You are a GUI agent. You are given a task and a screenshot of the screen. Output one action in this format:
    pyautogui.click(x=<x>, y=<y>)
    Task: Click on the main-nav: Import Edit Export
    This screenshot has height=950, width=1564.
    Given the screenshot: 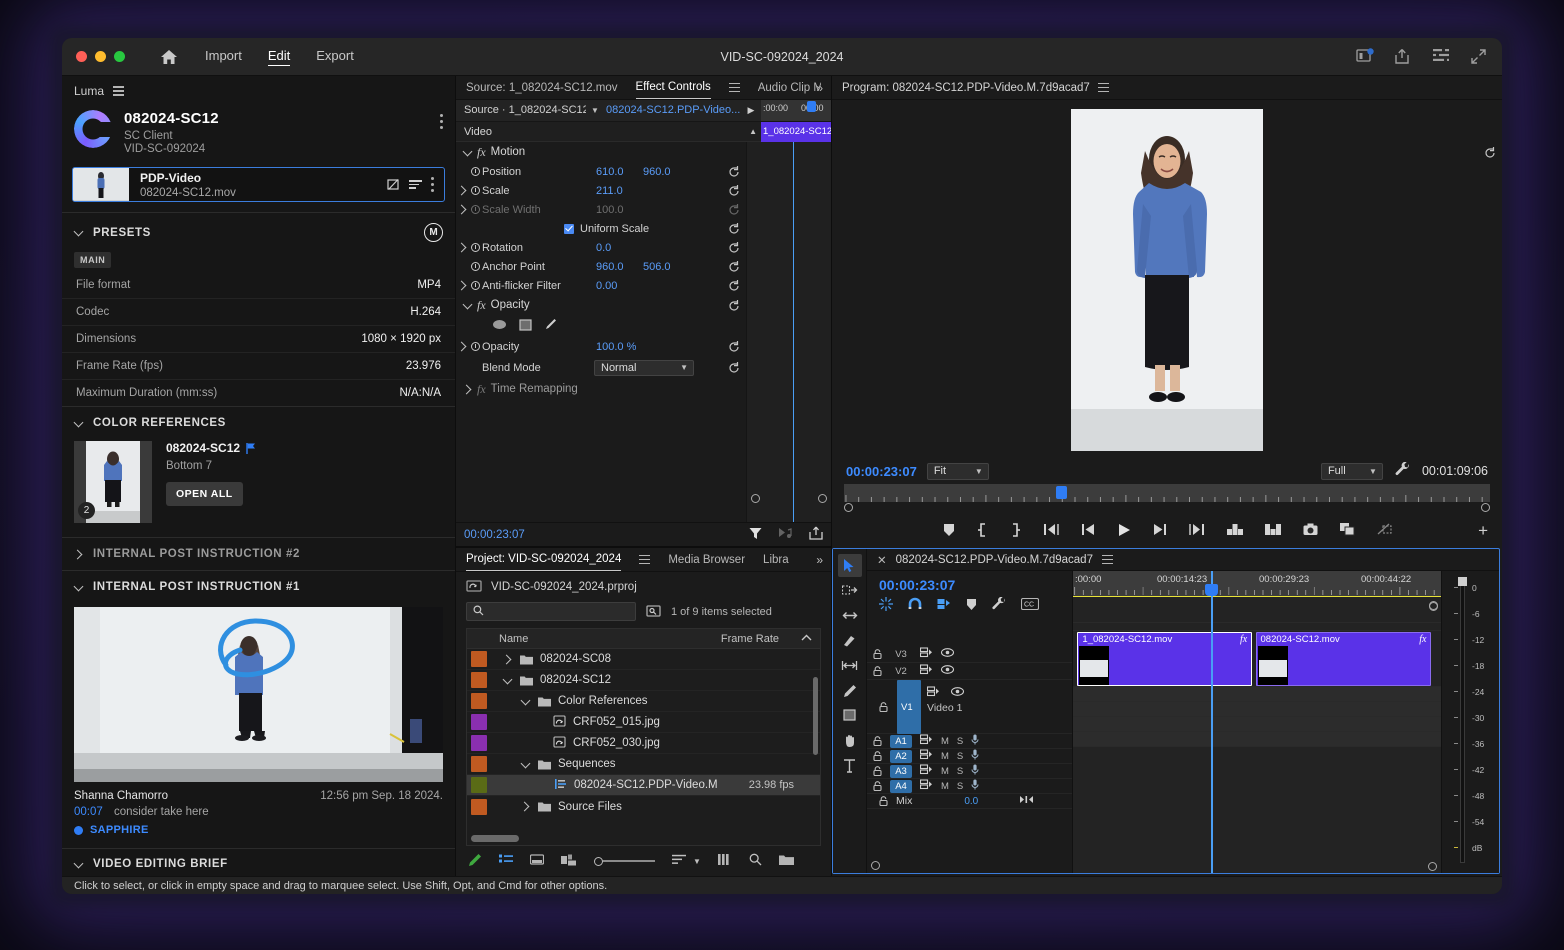 What is the action you would take?
    pyautogui.click(x=279, y=57)
    